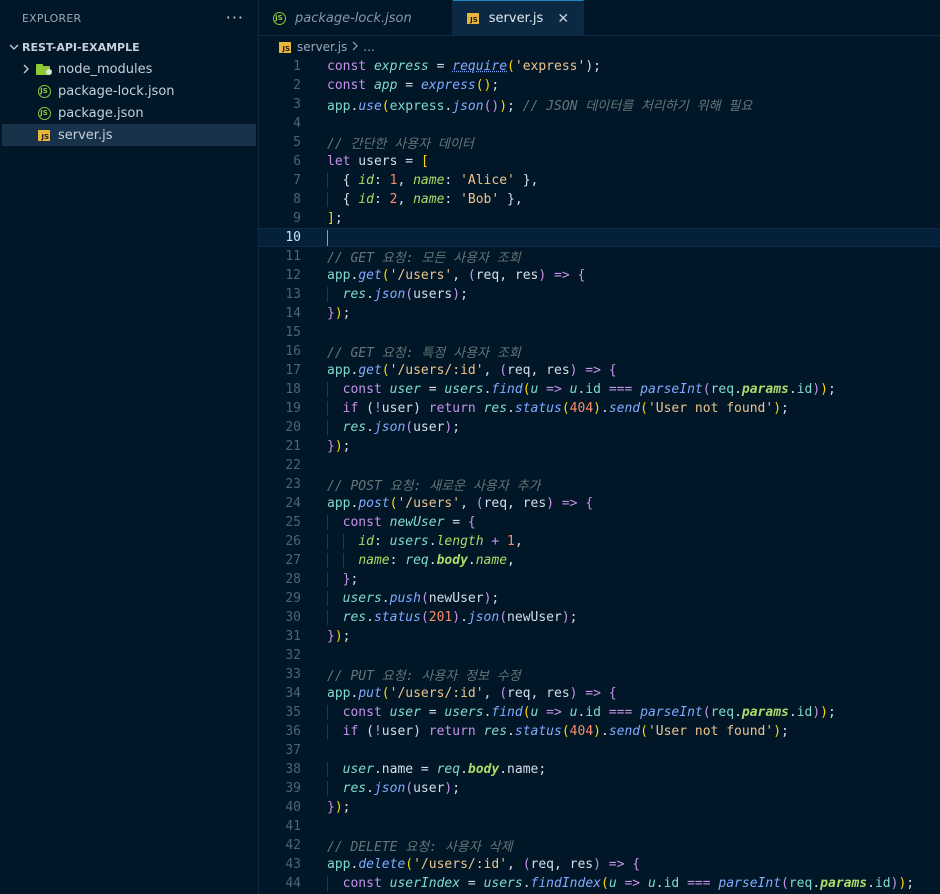  I want to click on tree-item-server-js: JS server.js, so click(129, 135).